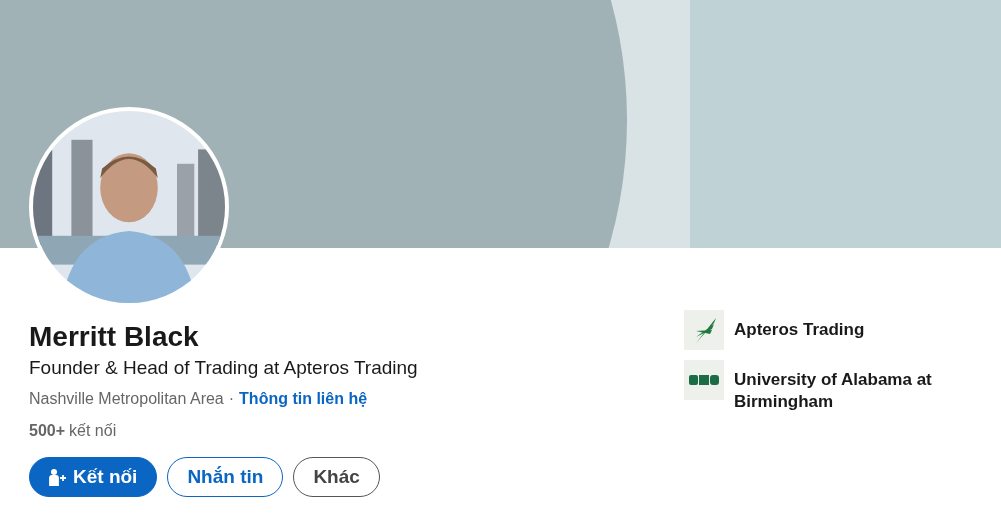 This screenshot has width=1001, height=528. Describe the element at coordinates (93, 477) in the screenshot. I see `connect-button: Kết nối` at that location.